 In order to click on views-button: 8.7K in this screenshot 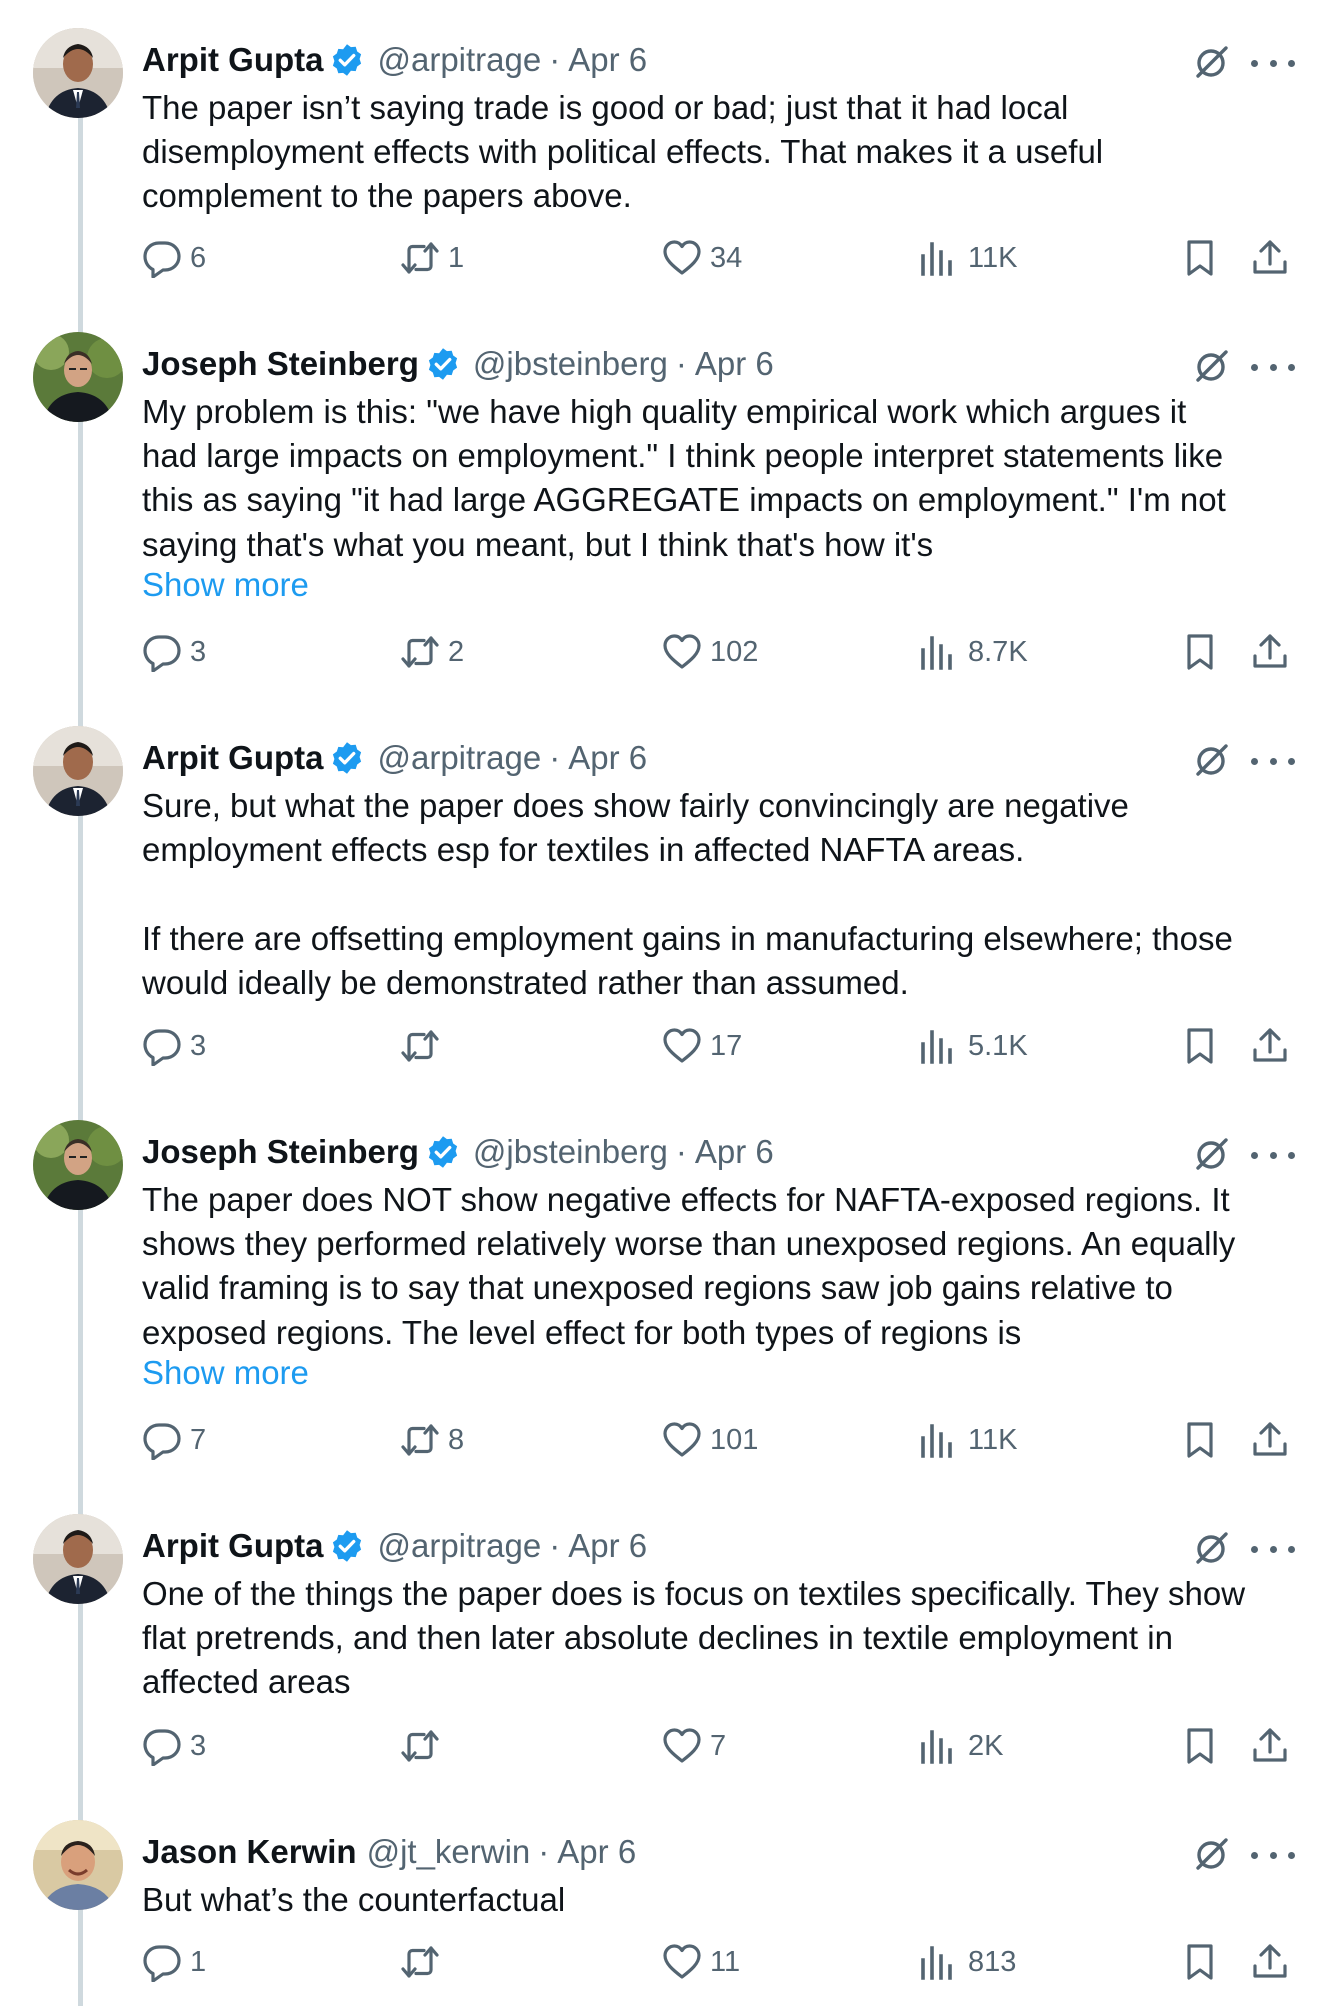, I will do `click(974, 652)`.